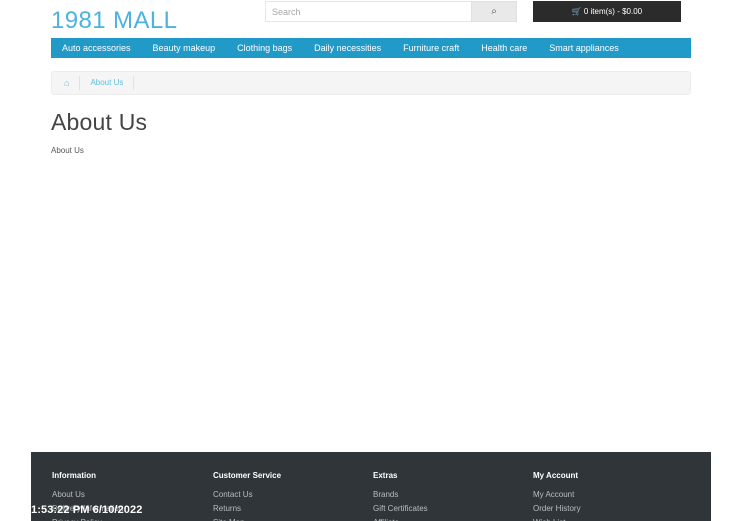 The height and width of the screenshot is (521, 756). I want to click on breadcrumb-divider, so click(134, 83).